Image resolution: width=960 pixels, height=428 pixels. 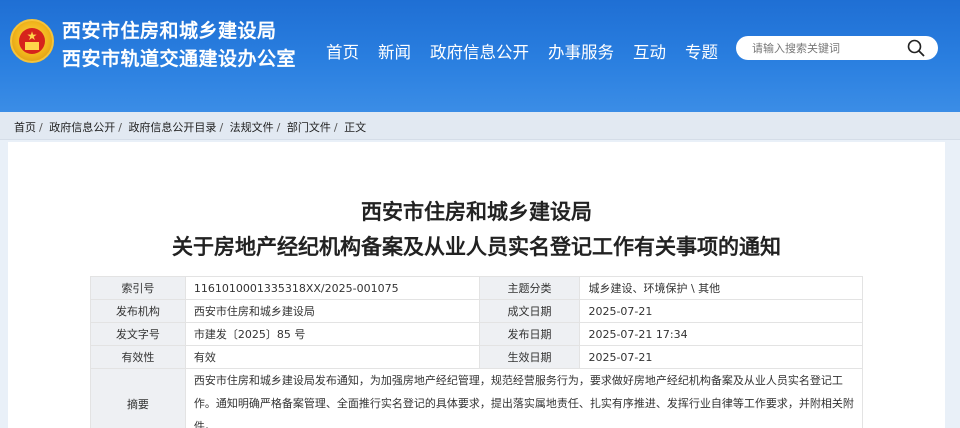 What do you see at coordinates (529, 288) in the screenshot?
I see `topic-label: 主题分类` at bounding box center [529, 288].